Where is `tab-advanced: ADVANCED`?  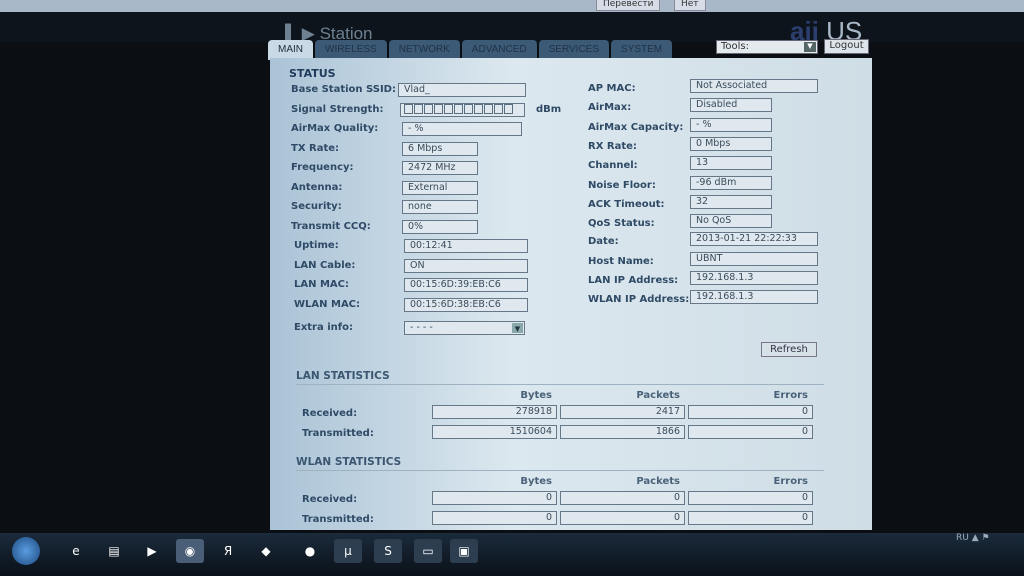
tab-advanced: ADVANCED is located at coordinates (499, 49).